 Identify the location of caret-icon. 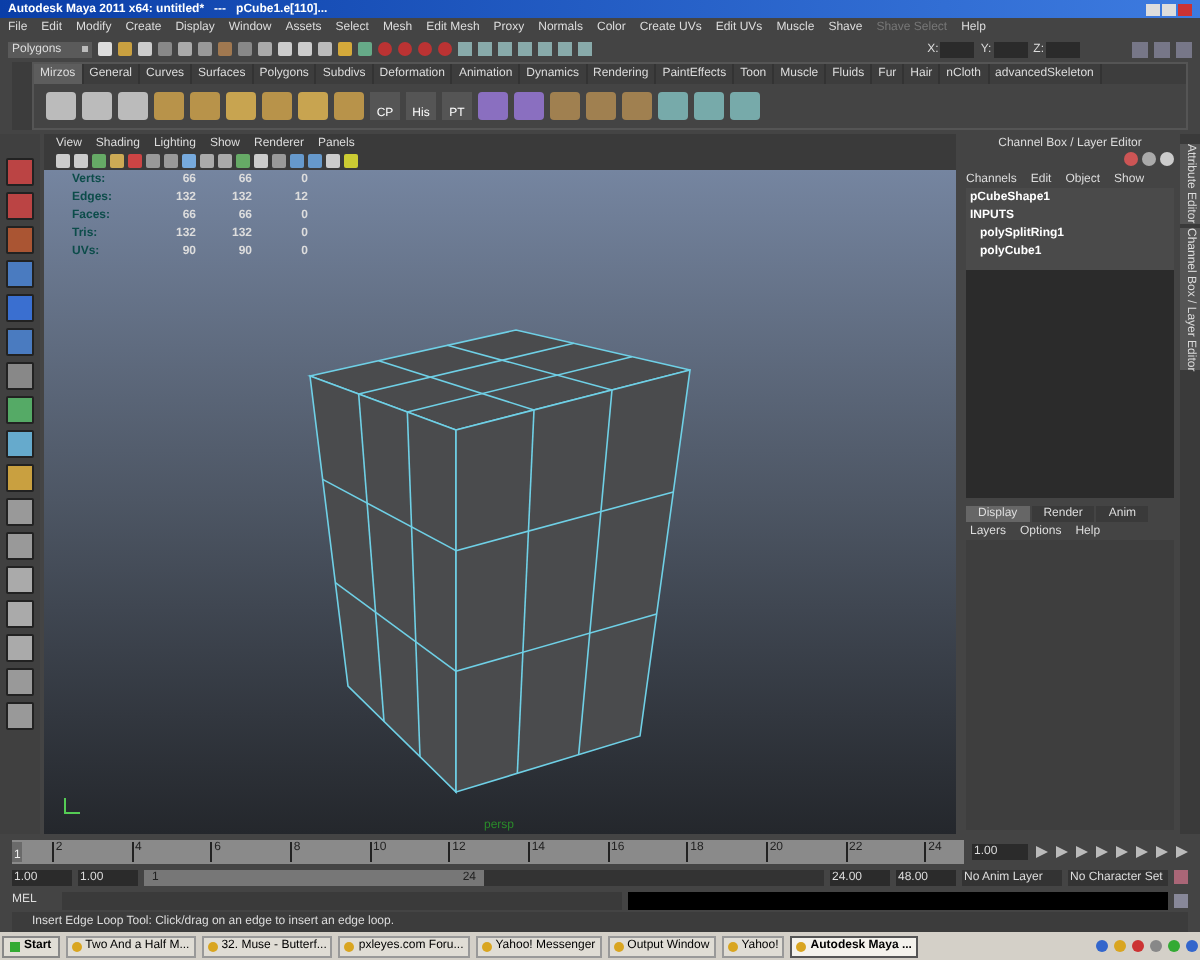
(85, 49).